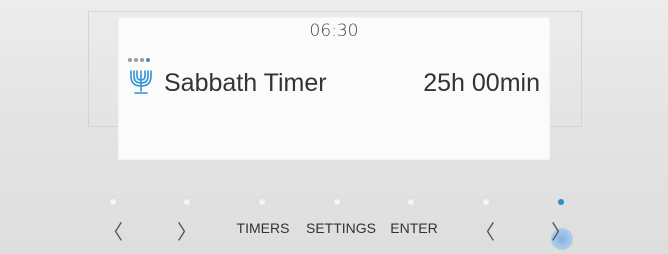 The width and height of the screenshot is (668, 254). I want to click on menorah-icon, so click(141, 82).